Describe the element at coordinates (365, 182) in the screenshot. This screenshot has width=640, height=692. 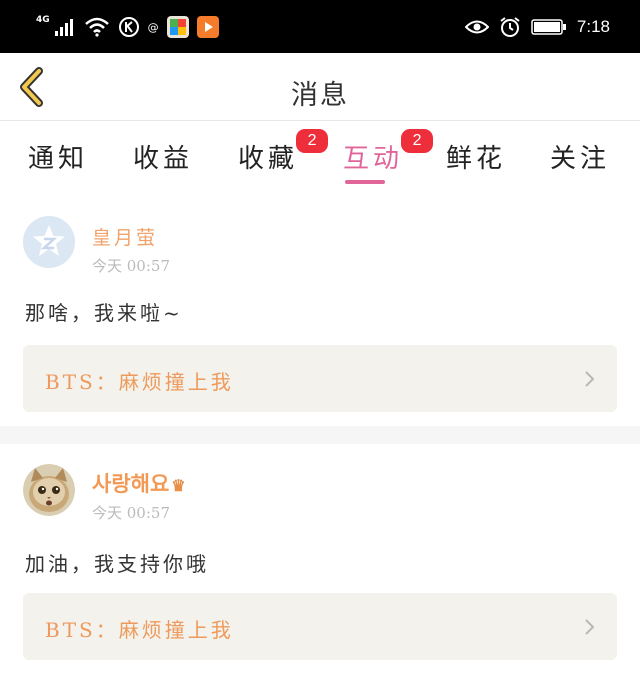
I see `active-tab-indicator` at that location.